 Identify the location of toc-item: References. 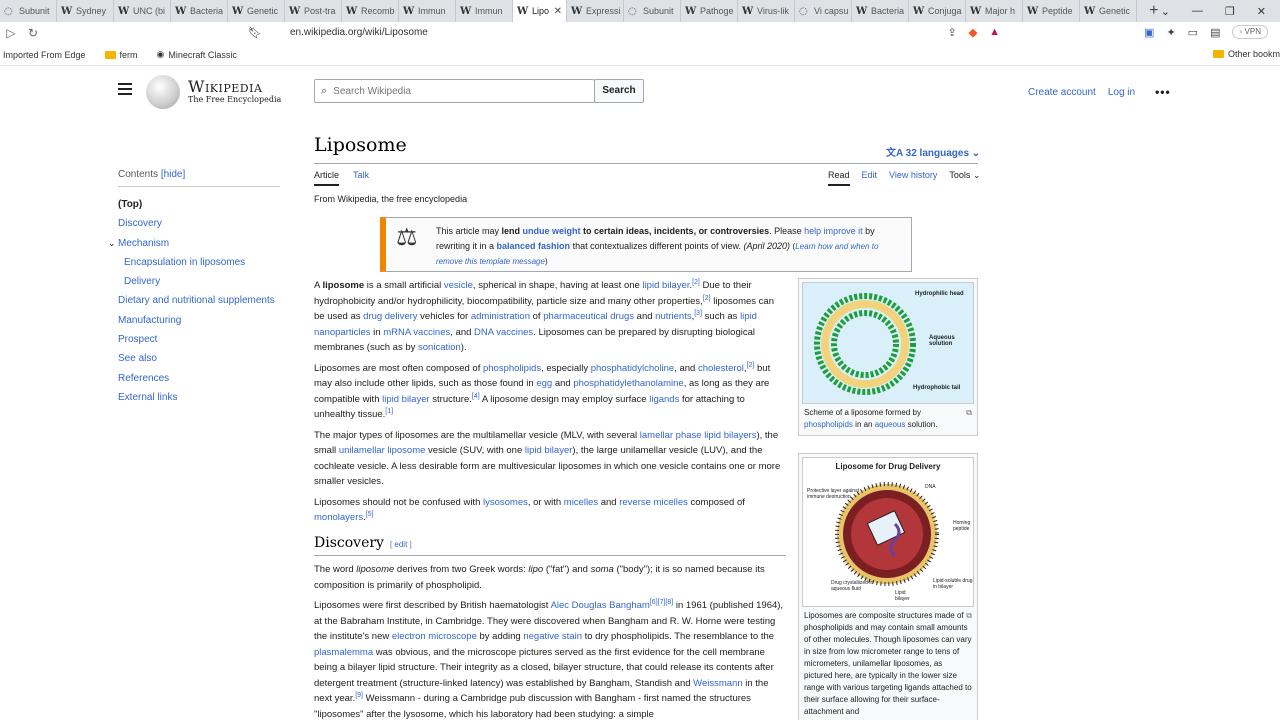
(199, 378).